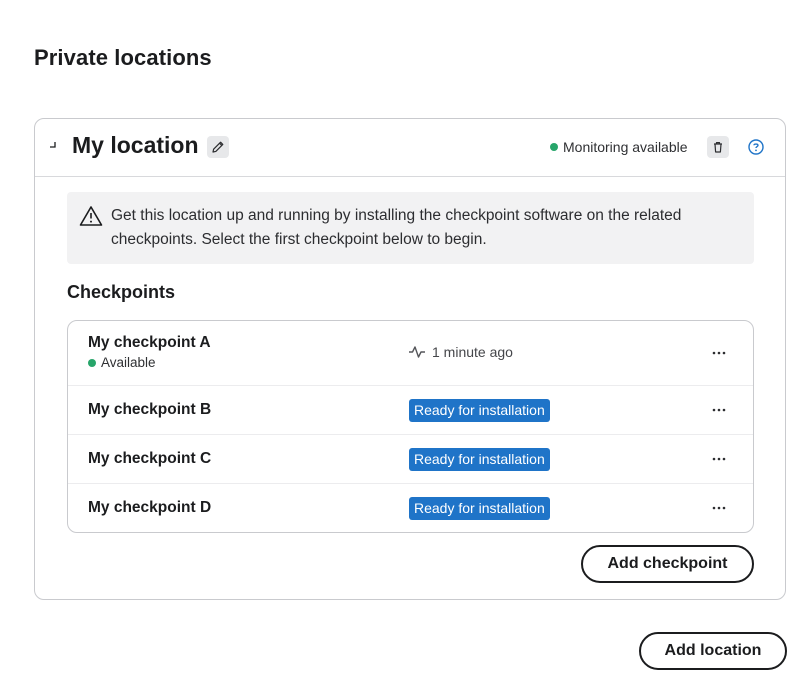  I want to click on add-checkpoint-button: Add checkpoint, so click(667, 564).